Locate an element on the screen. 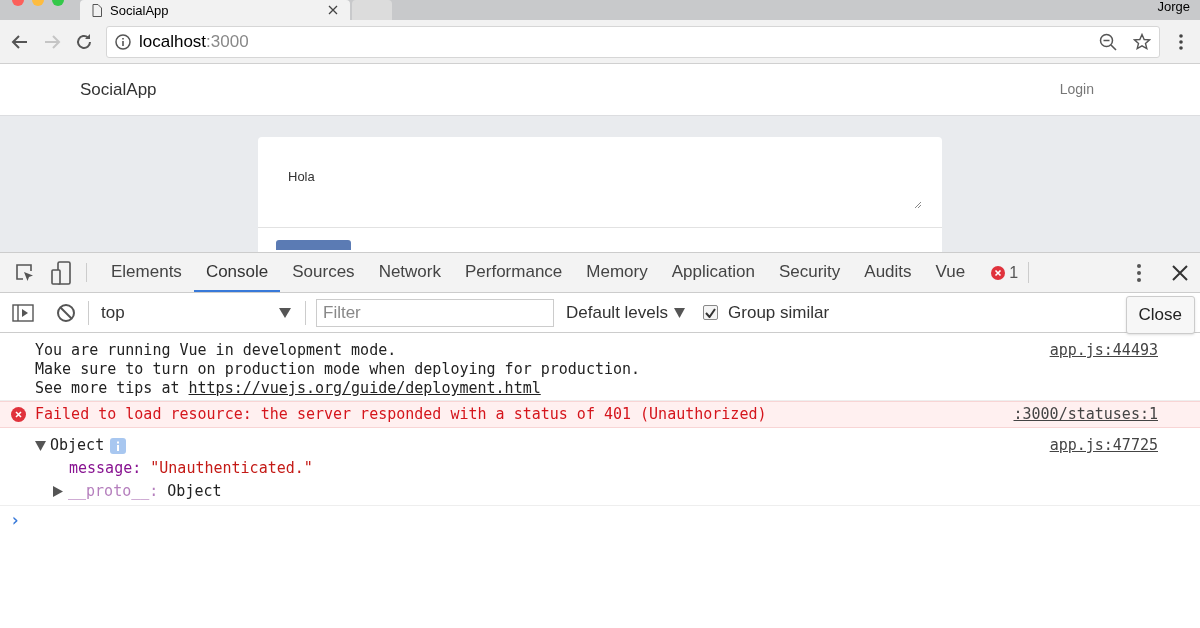 This screenshot has height=628, width=1200. tooltip: Close is located at coordinates (1160, 315).